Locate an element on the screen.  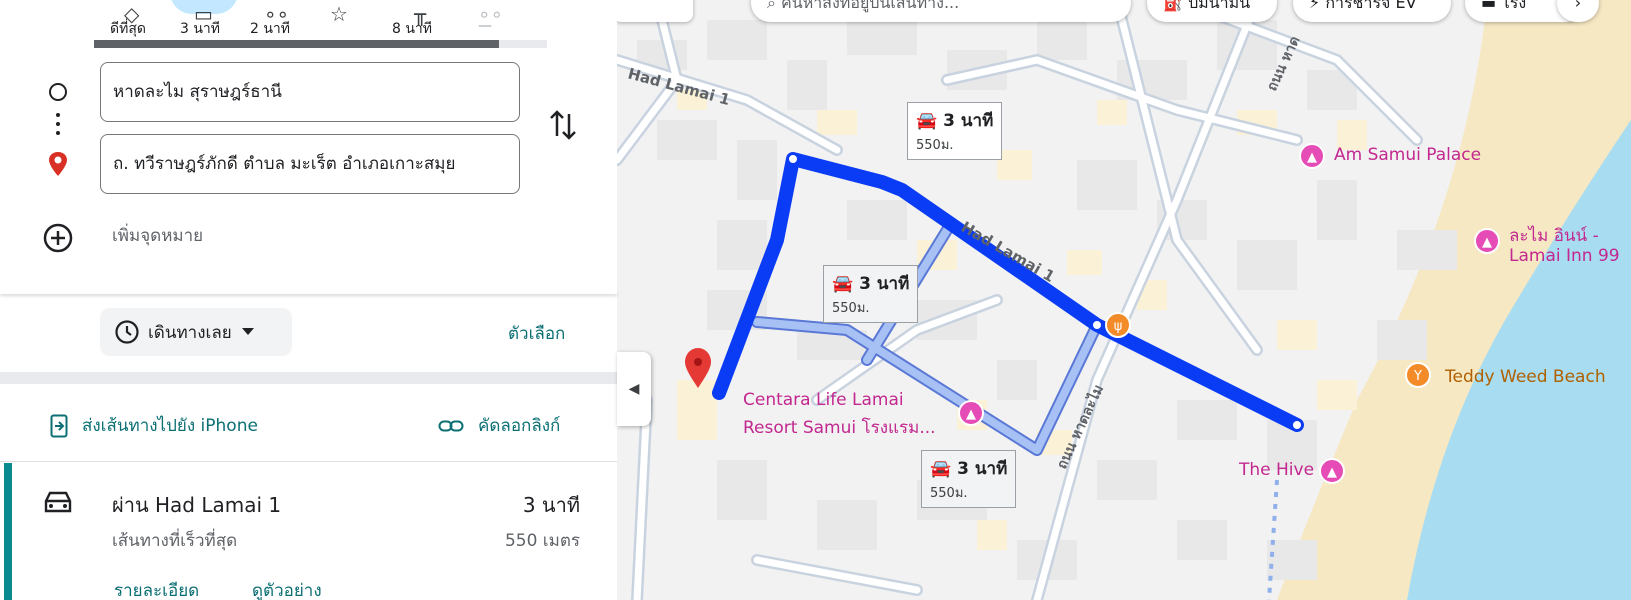
depart-now-label: เดินทางเลย is located at coordinates (190, 332).